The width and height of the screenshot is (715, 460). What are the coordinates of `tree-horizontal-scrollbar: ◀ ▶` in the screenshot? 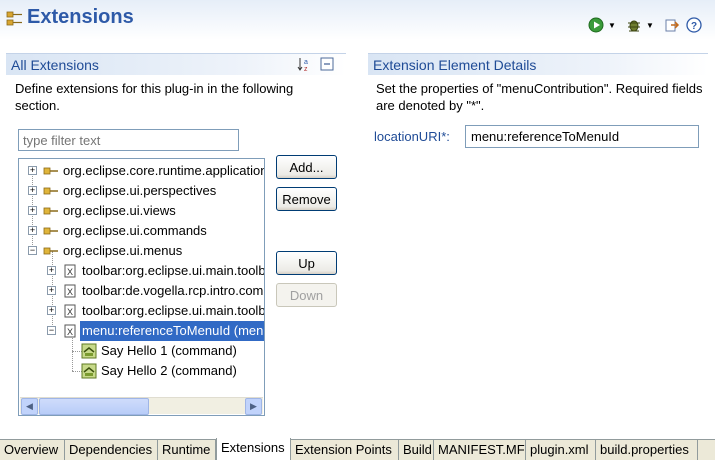 It's located at (141, 406).